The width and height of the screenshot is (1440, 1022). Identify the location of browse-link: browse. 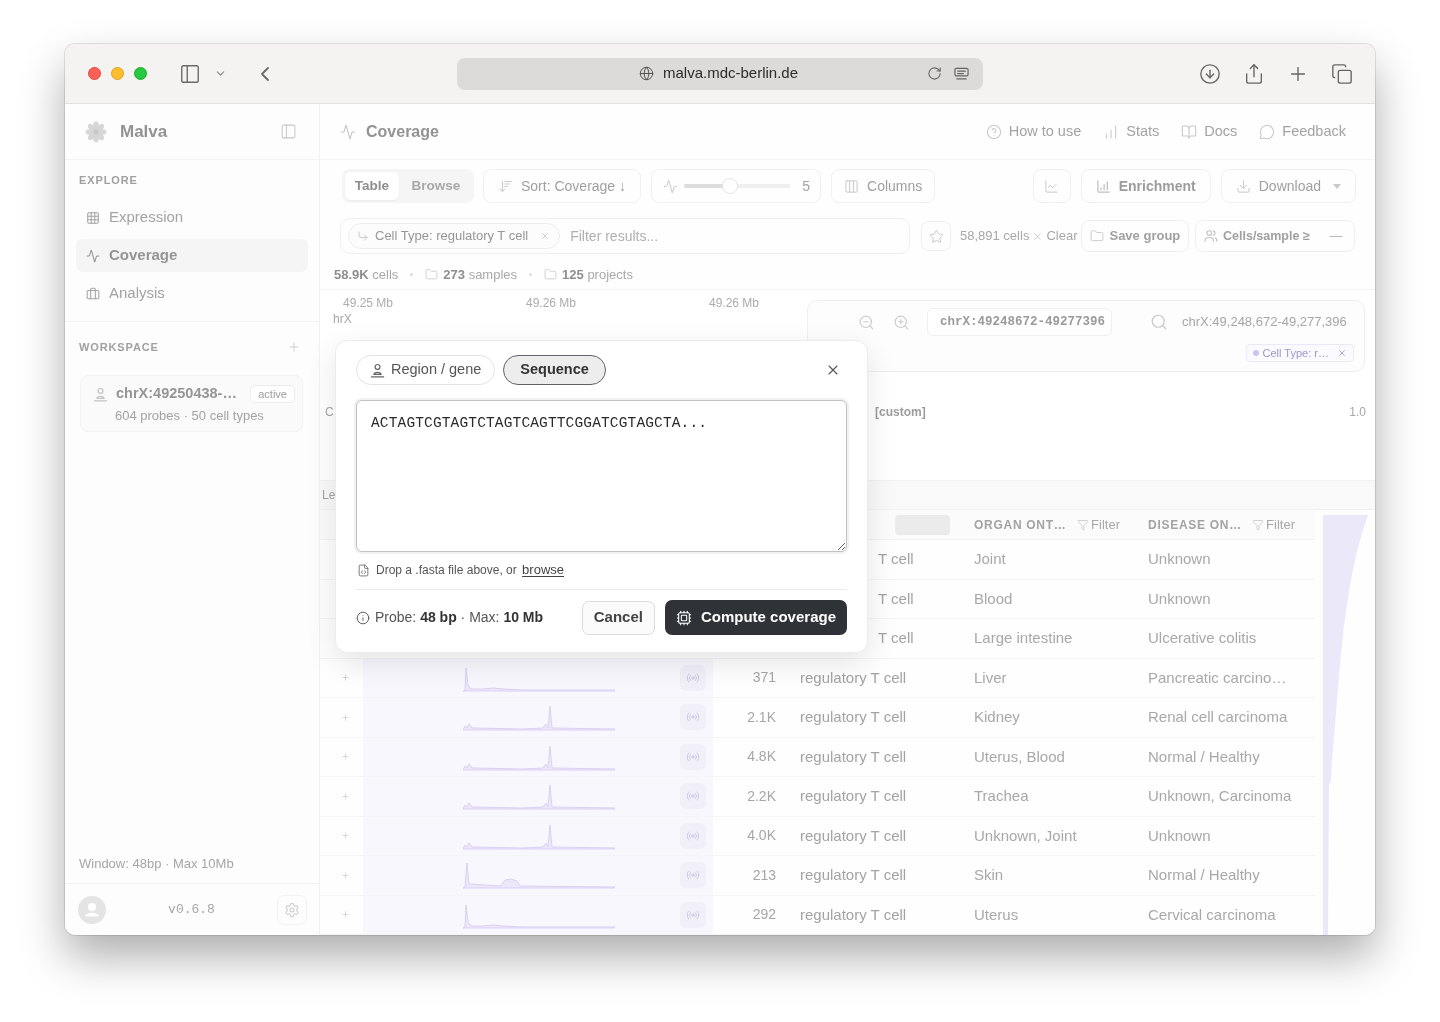
(543, 570).